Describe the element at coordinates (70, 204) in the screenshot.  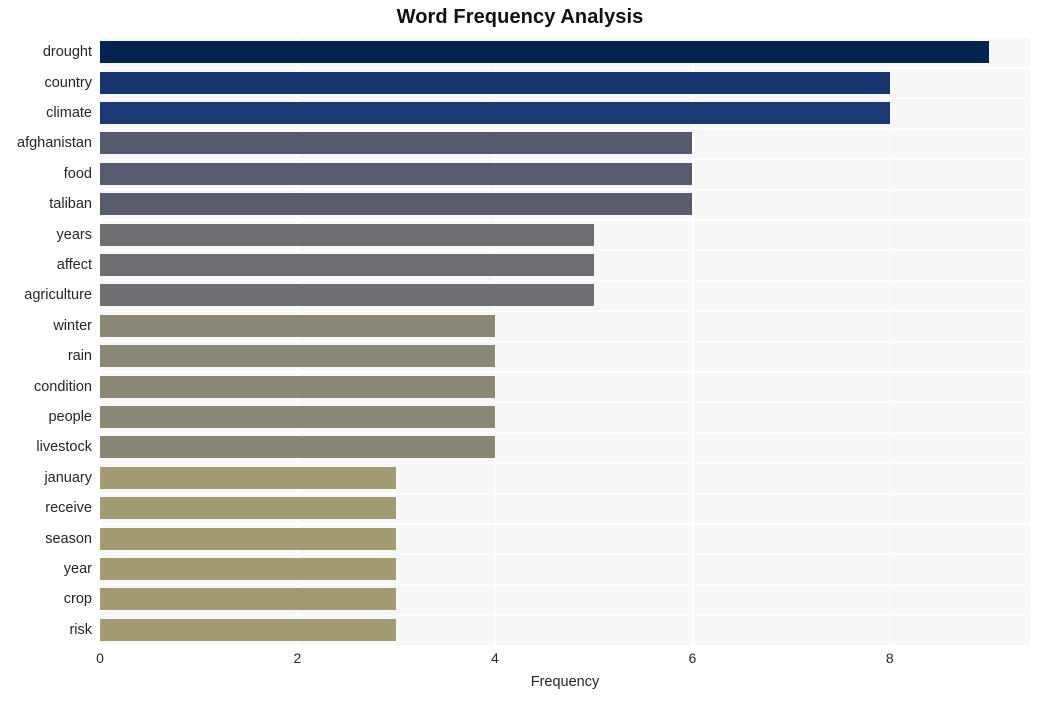
I see `y-tick-label-taliban: taliban` at that location.